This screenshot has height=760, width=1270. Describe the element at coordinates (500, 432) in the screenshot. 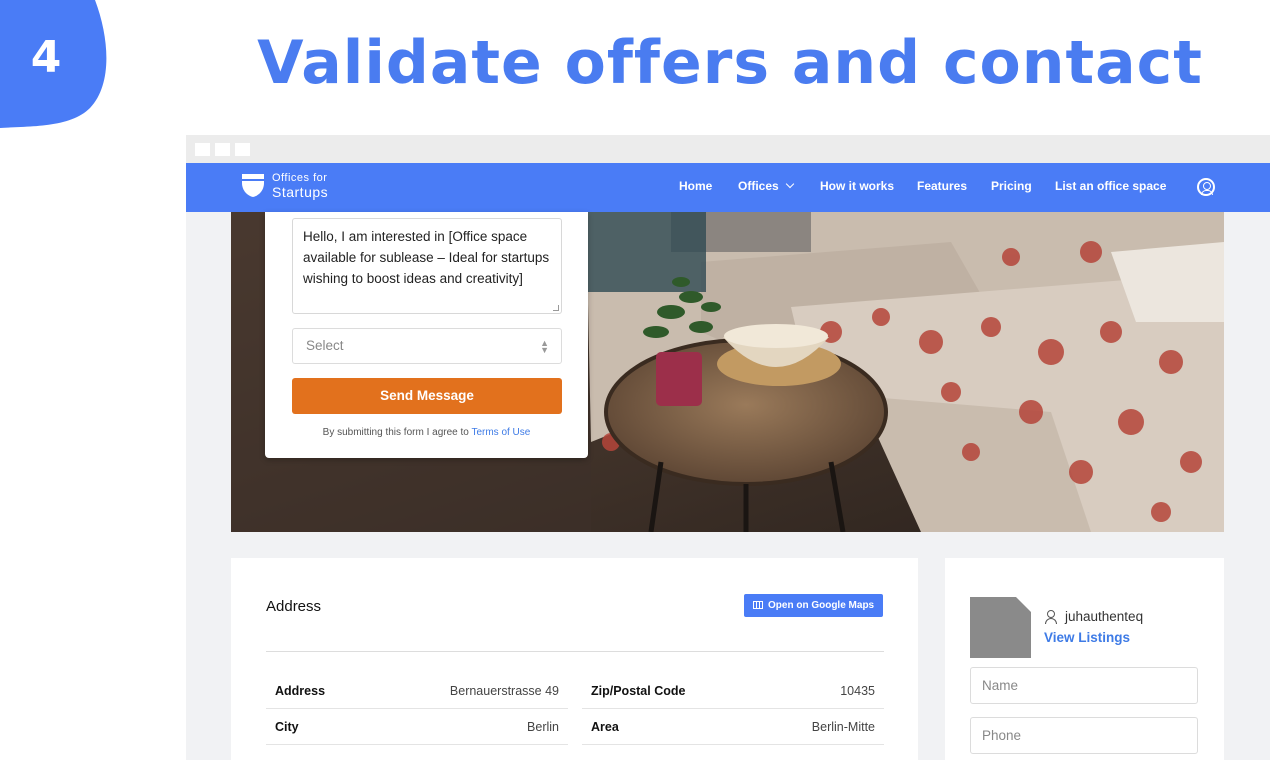

I see `terms-of-use-link: Terms of Use` at that location.